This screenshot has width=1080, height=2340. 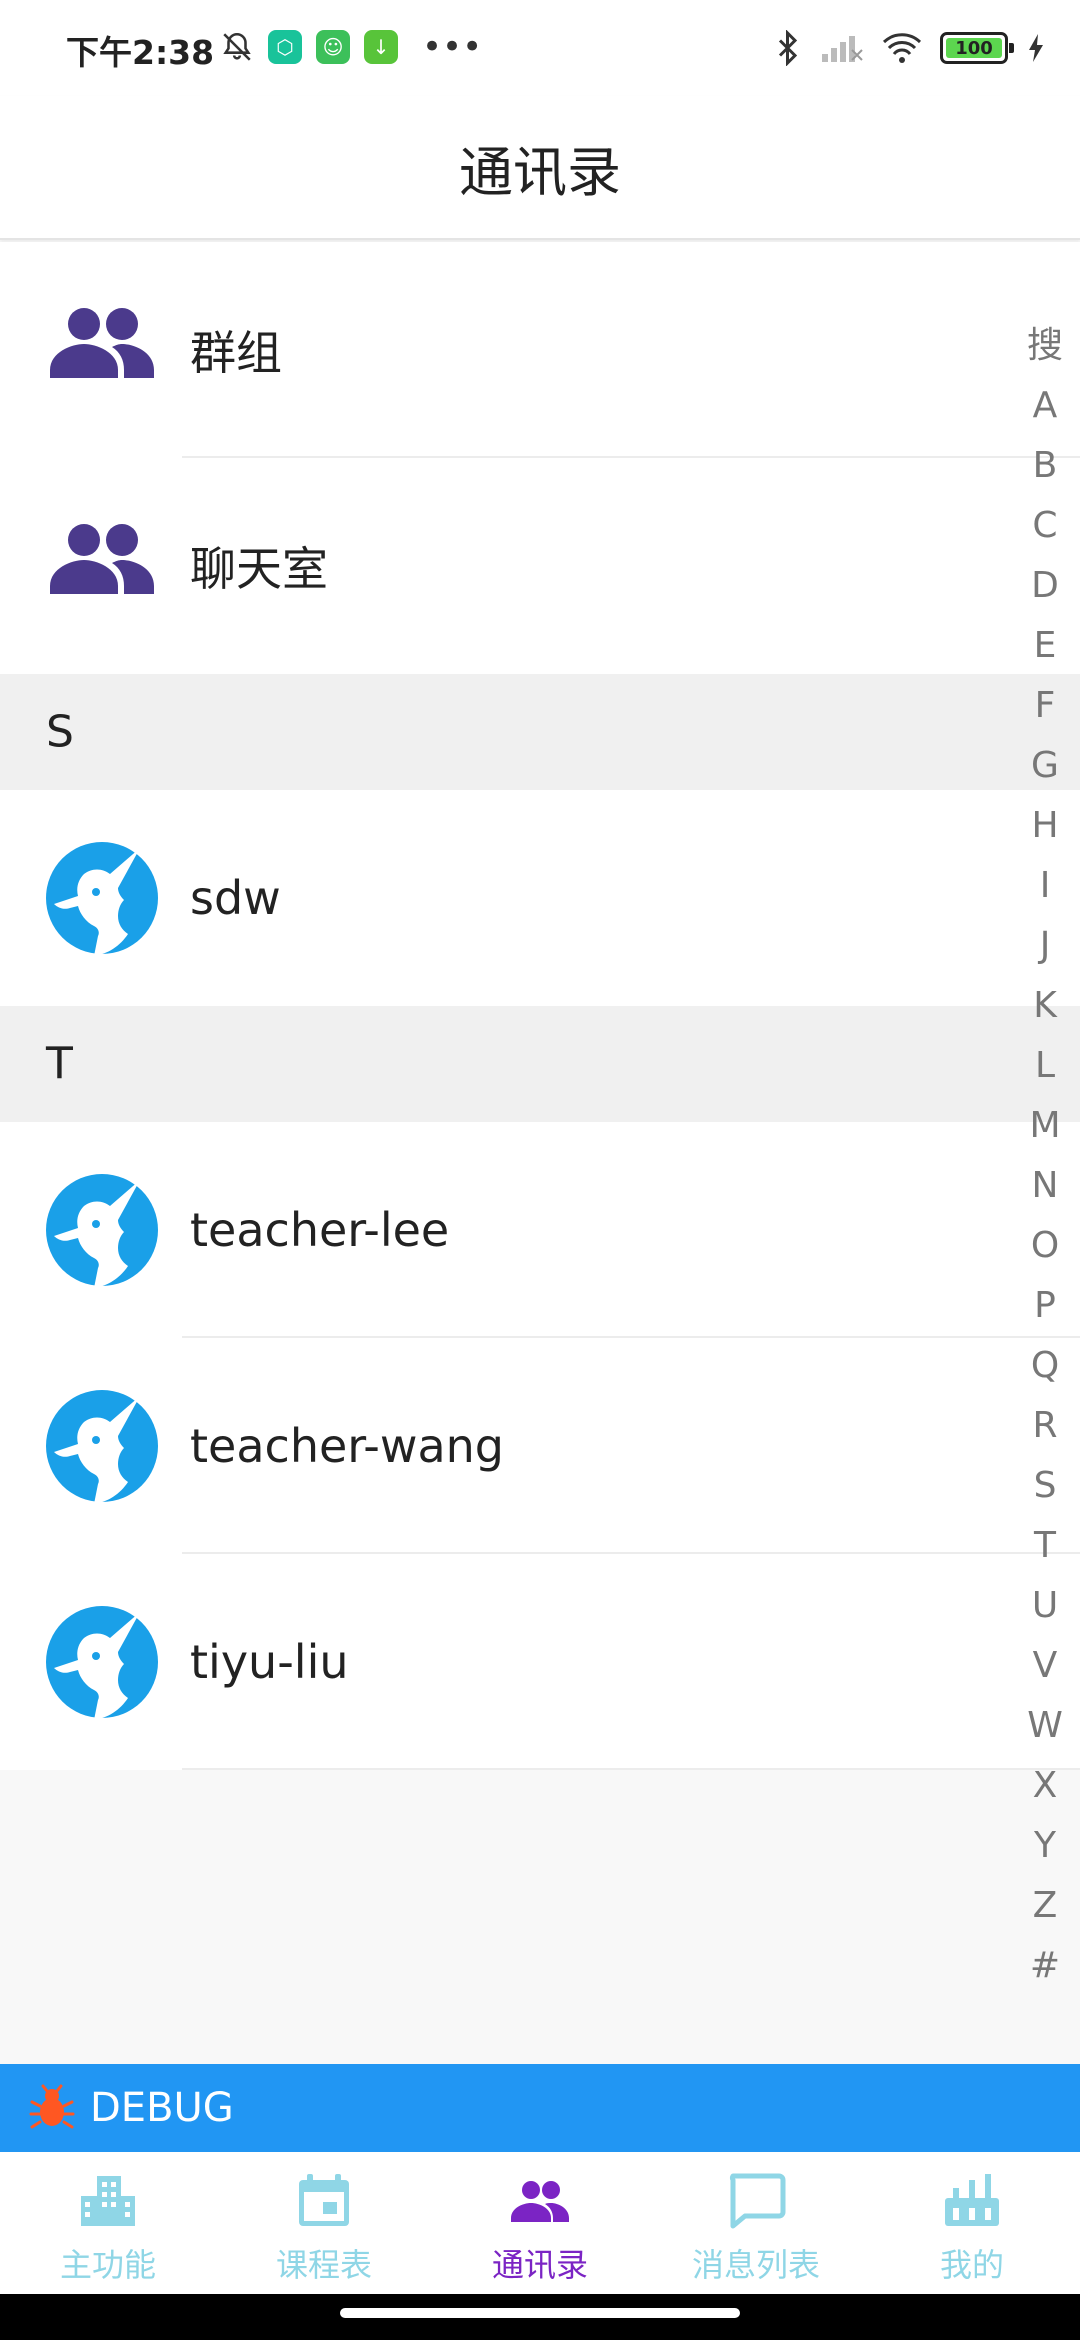 What do you see at coordinates (540, 566) in the screenshot?
I see `chatroom-row: 聊天室` at bounding box center [540, 566].